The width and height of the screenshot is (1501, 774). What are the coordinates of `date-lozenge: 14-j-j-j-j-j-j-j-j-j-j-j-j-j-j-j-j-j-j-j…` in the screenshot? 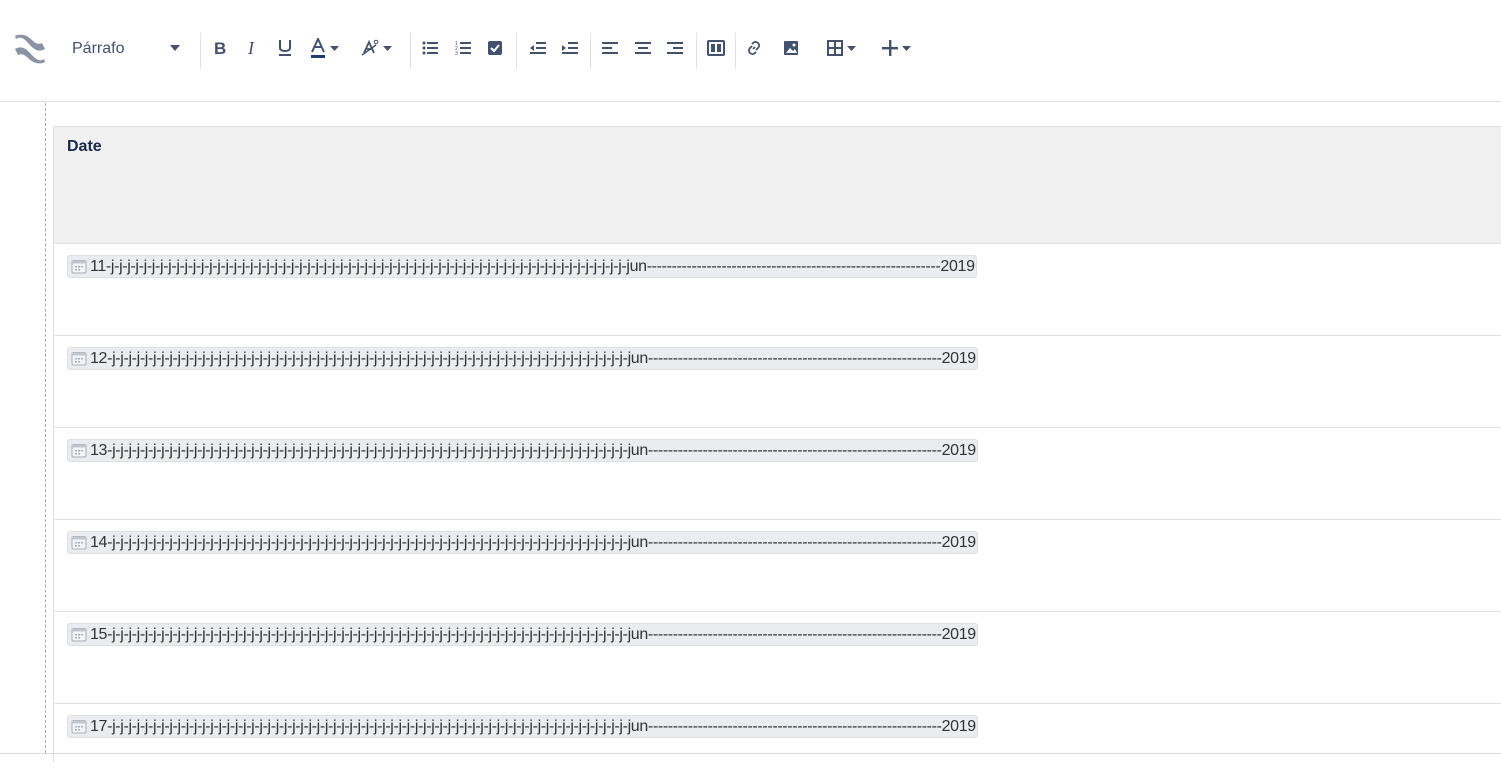 It's located at (522, 542).